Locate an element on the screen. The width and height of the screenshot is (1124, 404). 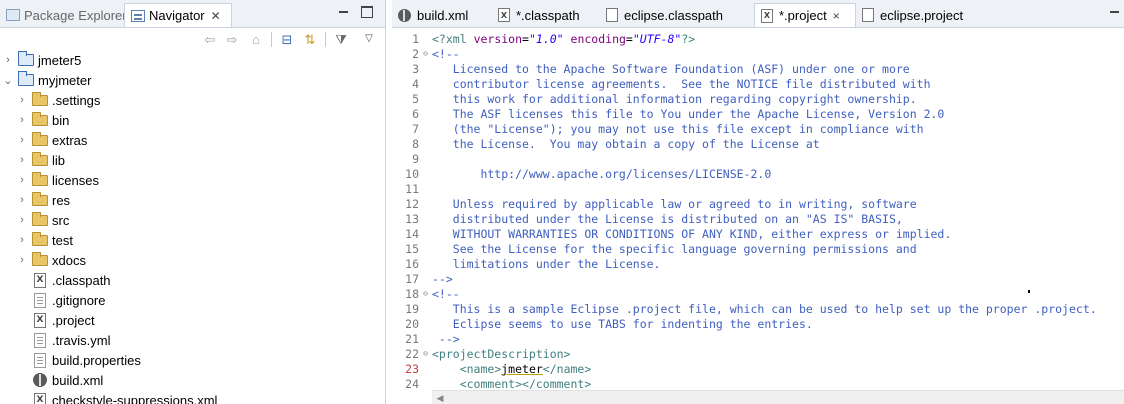
tree-item-test: › test is located at coordinates (44, 240).